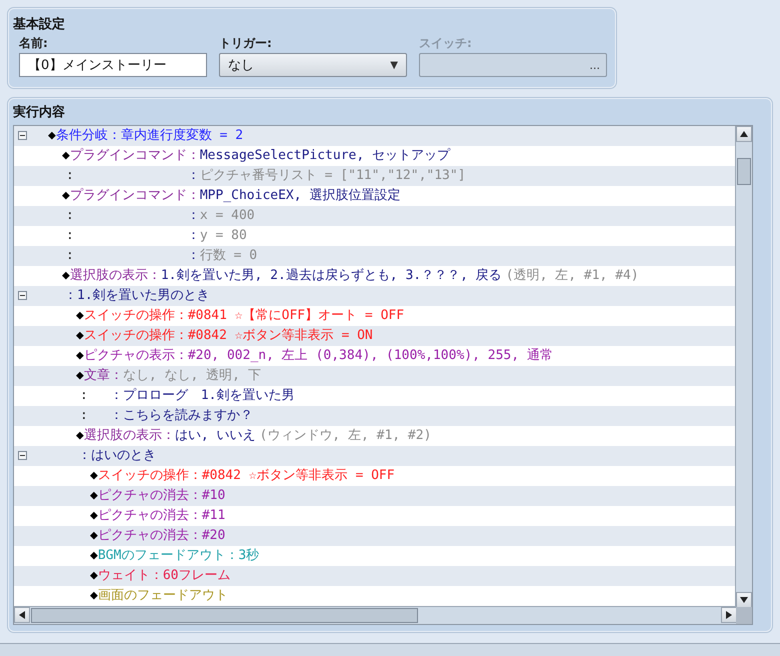 Image resolution: width=780 pixels, height=656 pixels. Describe the element at coordinates (376, 456) in the screenshot. I see `command-row: ：はいのとき` at that location.